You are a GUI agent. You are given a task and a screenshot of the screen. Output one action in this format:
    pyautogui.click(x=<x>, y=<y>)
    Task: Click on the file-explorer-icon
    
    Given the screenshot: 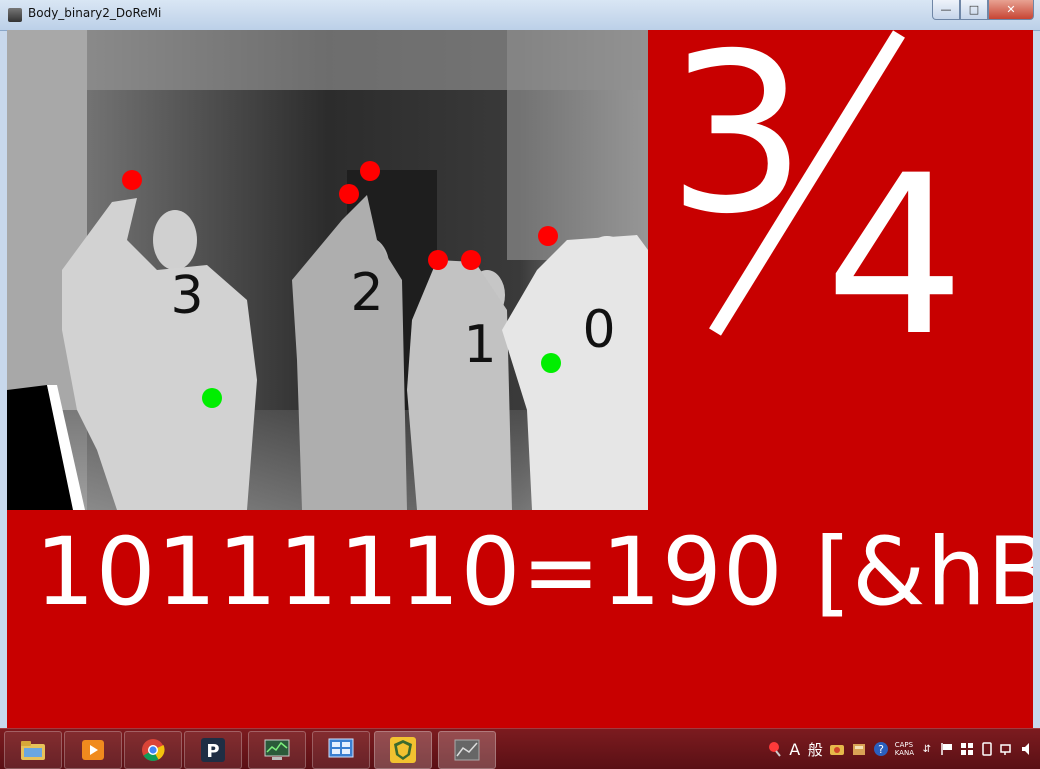 What is the action you would take?
    pyautogui.click(x=33, y=750)
    